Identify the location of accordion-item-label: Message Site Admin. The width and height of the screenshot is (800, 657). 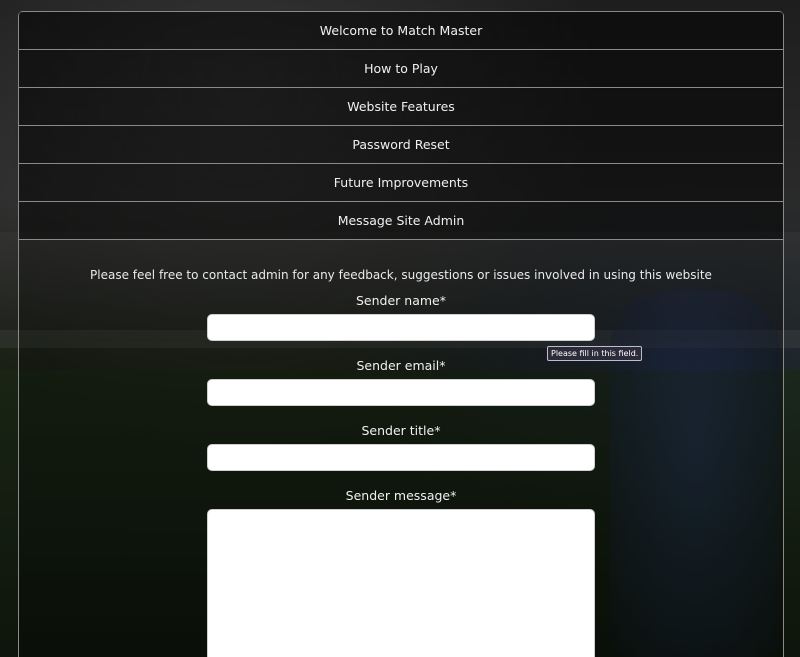
(401, 220).